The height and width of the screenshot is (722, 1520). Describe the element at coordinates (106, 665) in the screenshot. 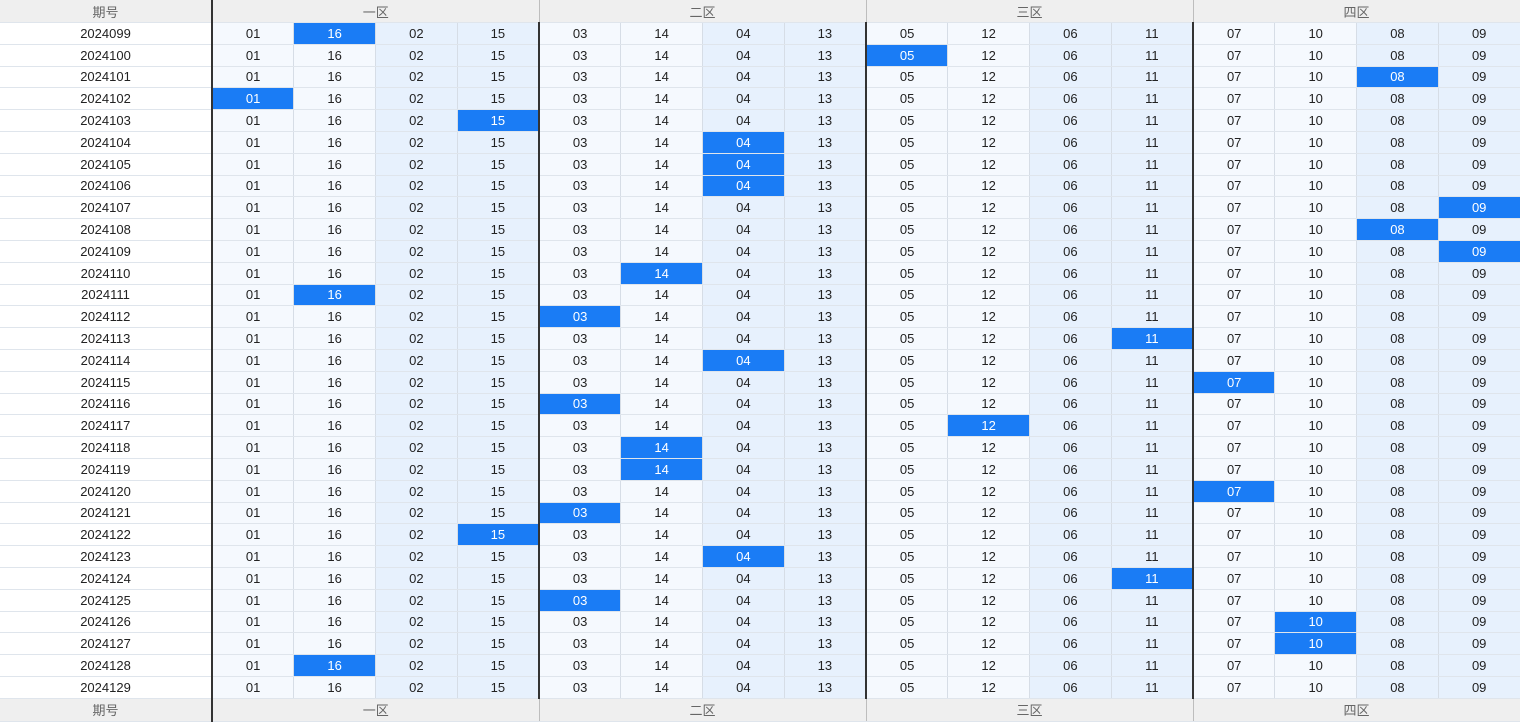

I see `period-cell: 2024128` at that location.